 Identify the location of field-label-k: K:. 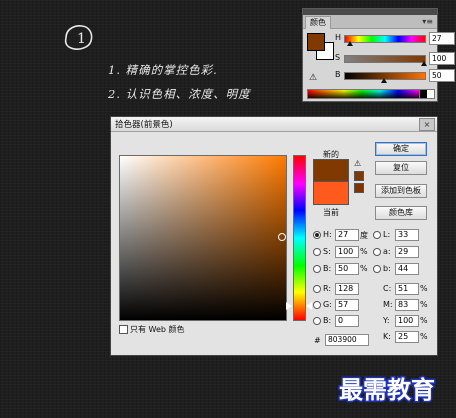
(387, 336).